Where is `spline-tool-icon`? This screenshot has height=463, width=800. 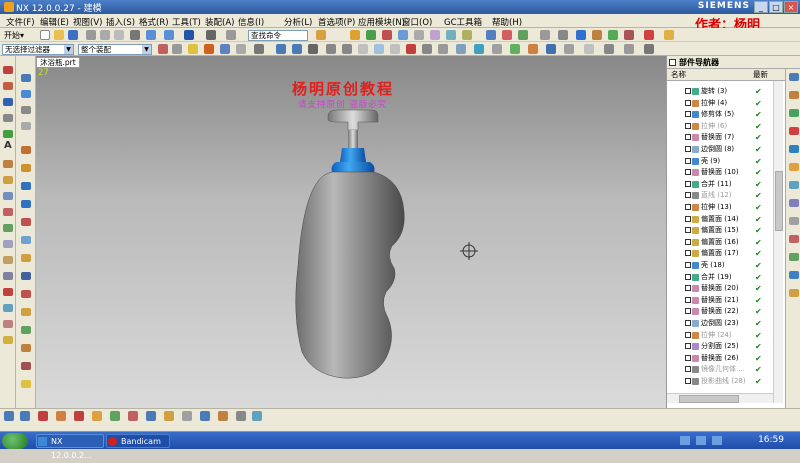 spline-tool-icon is located at coordinates (8, 134).